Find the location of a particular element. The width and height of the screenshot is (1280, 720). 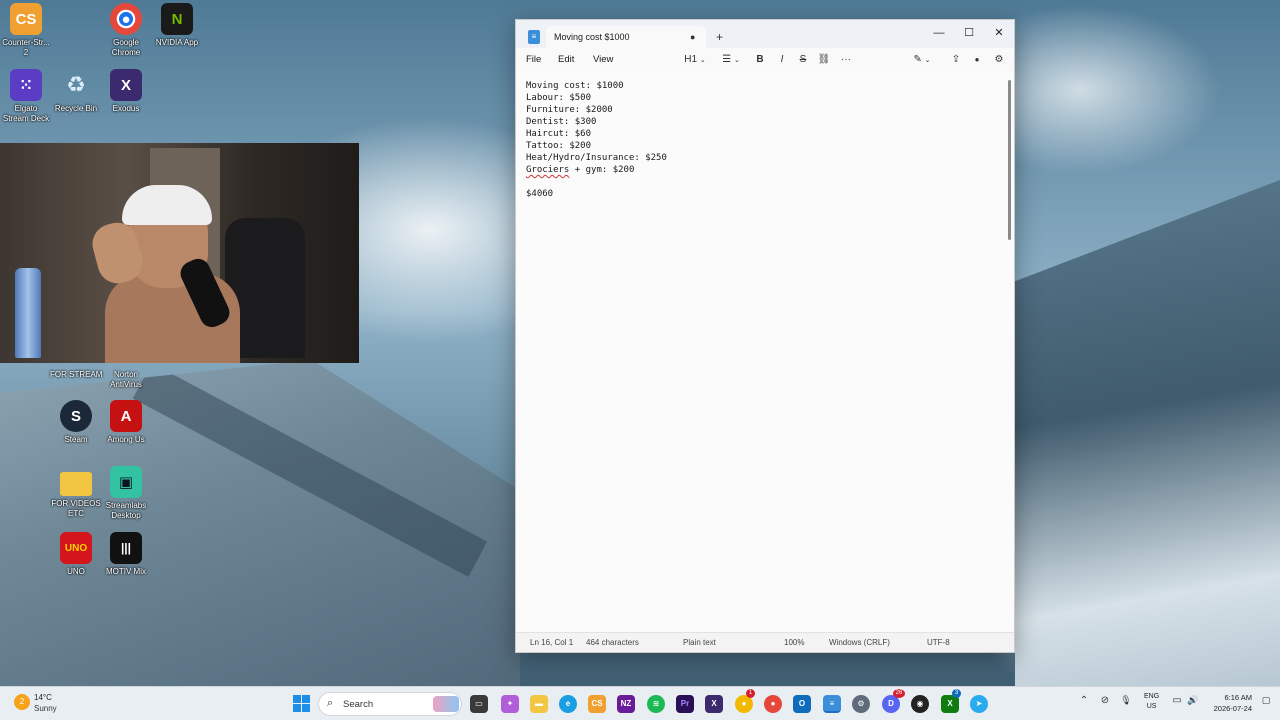

desktop-icon-motiv-mix: ||| MOTIV Mix is located at coordinates (126, 554).